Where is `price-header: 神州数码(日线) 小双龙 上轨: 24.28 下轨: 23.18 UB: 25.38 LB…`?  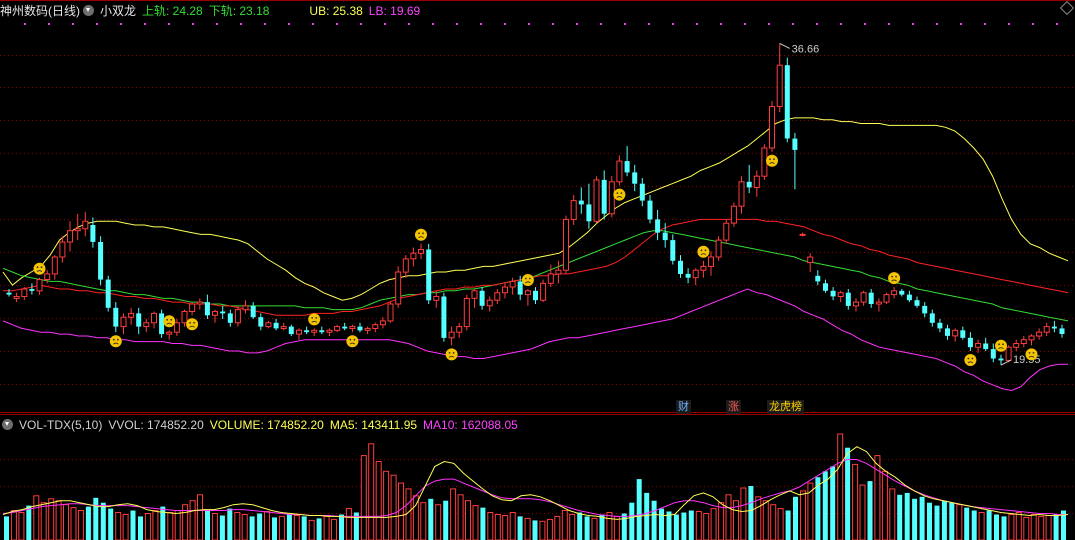
price-header: 神州数码(日线) 小双龙 上轨: 24.28 下轨: 23.18 UB: 25.38 LB… is located at coordinates (213, 11).